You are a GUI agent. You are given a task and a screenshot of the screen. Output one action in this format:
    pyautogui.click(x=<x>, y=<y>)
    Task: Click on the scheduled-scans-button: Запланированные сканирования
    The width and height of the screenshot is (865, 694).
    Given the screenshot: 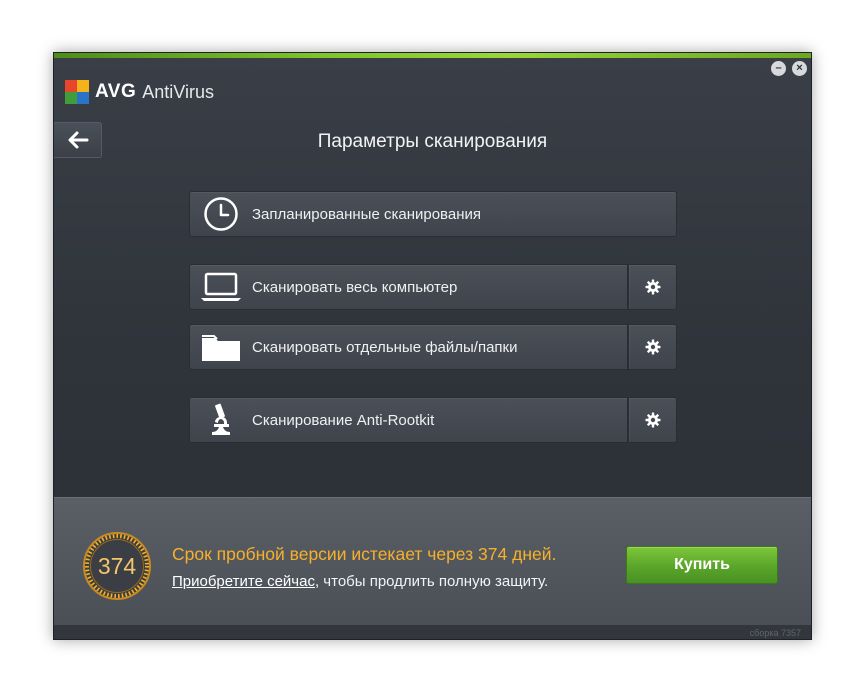 What is the action you would take?
    pyautogui.click(x=433, y=214)
    